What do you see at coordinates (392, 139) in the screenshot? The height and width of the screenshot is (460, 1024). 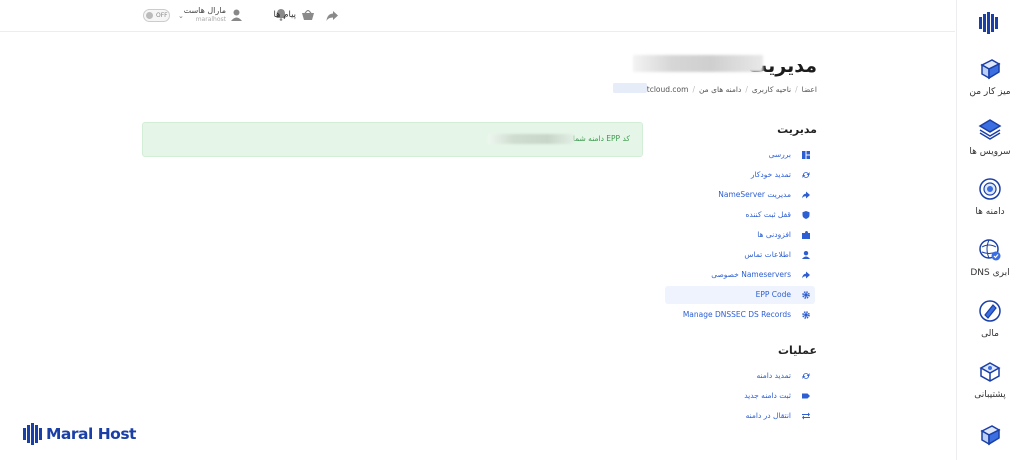 I see `epp-code-alert: کد EPP دامنه شما` at bounding box center [392, 139].